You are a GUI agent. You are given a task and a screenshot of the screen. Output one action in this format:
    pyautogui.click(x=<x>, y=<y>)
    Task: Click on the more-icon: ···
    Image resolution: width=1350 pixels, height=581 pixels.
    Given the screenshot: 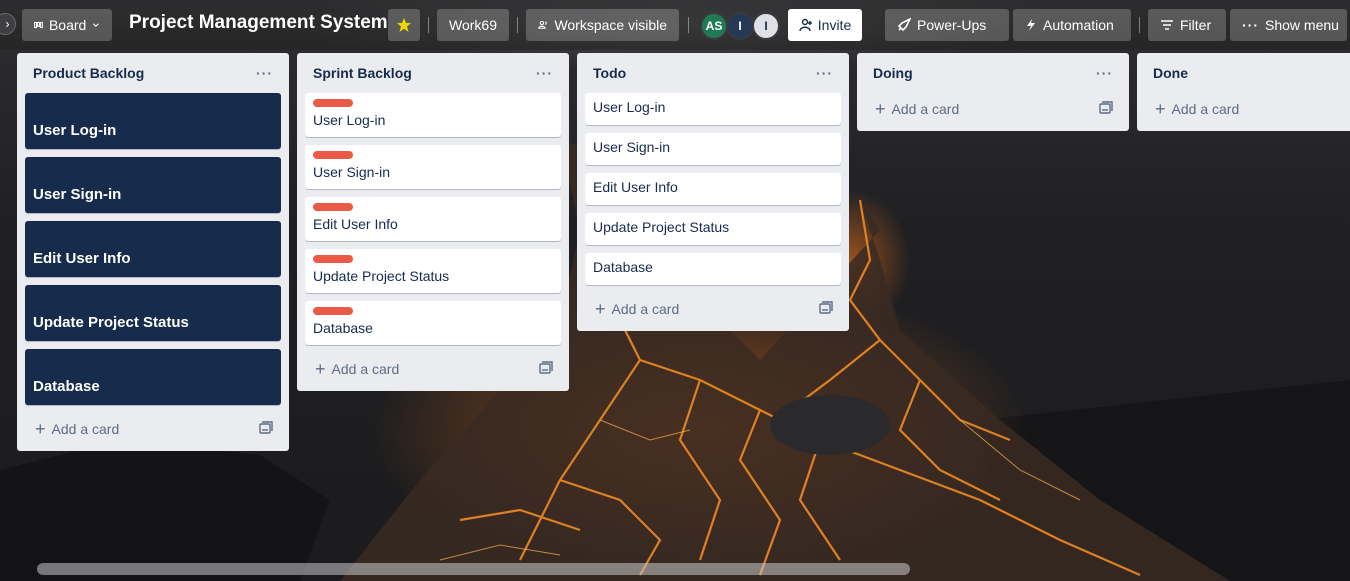 What is the action you would take?
    pyautogui.click(x=1250, y=25)
    